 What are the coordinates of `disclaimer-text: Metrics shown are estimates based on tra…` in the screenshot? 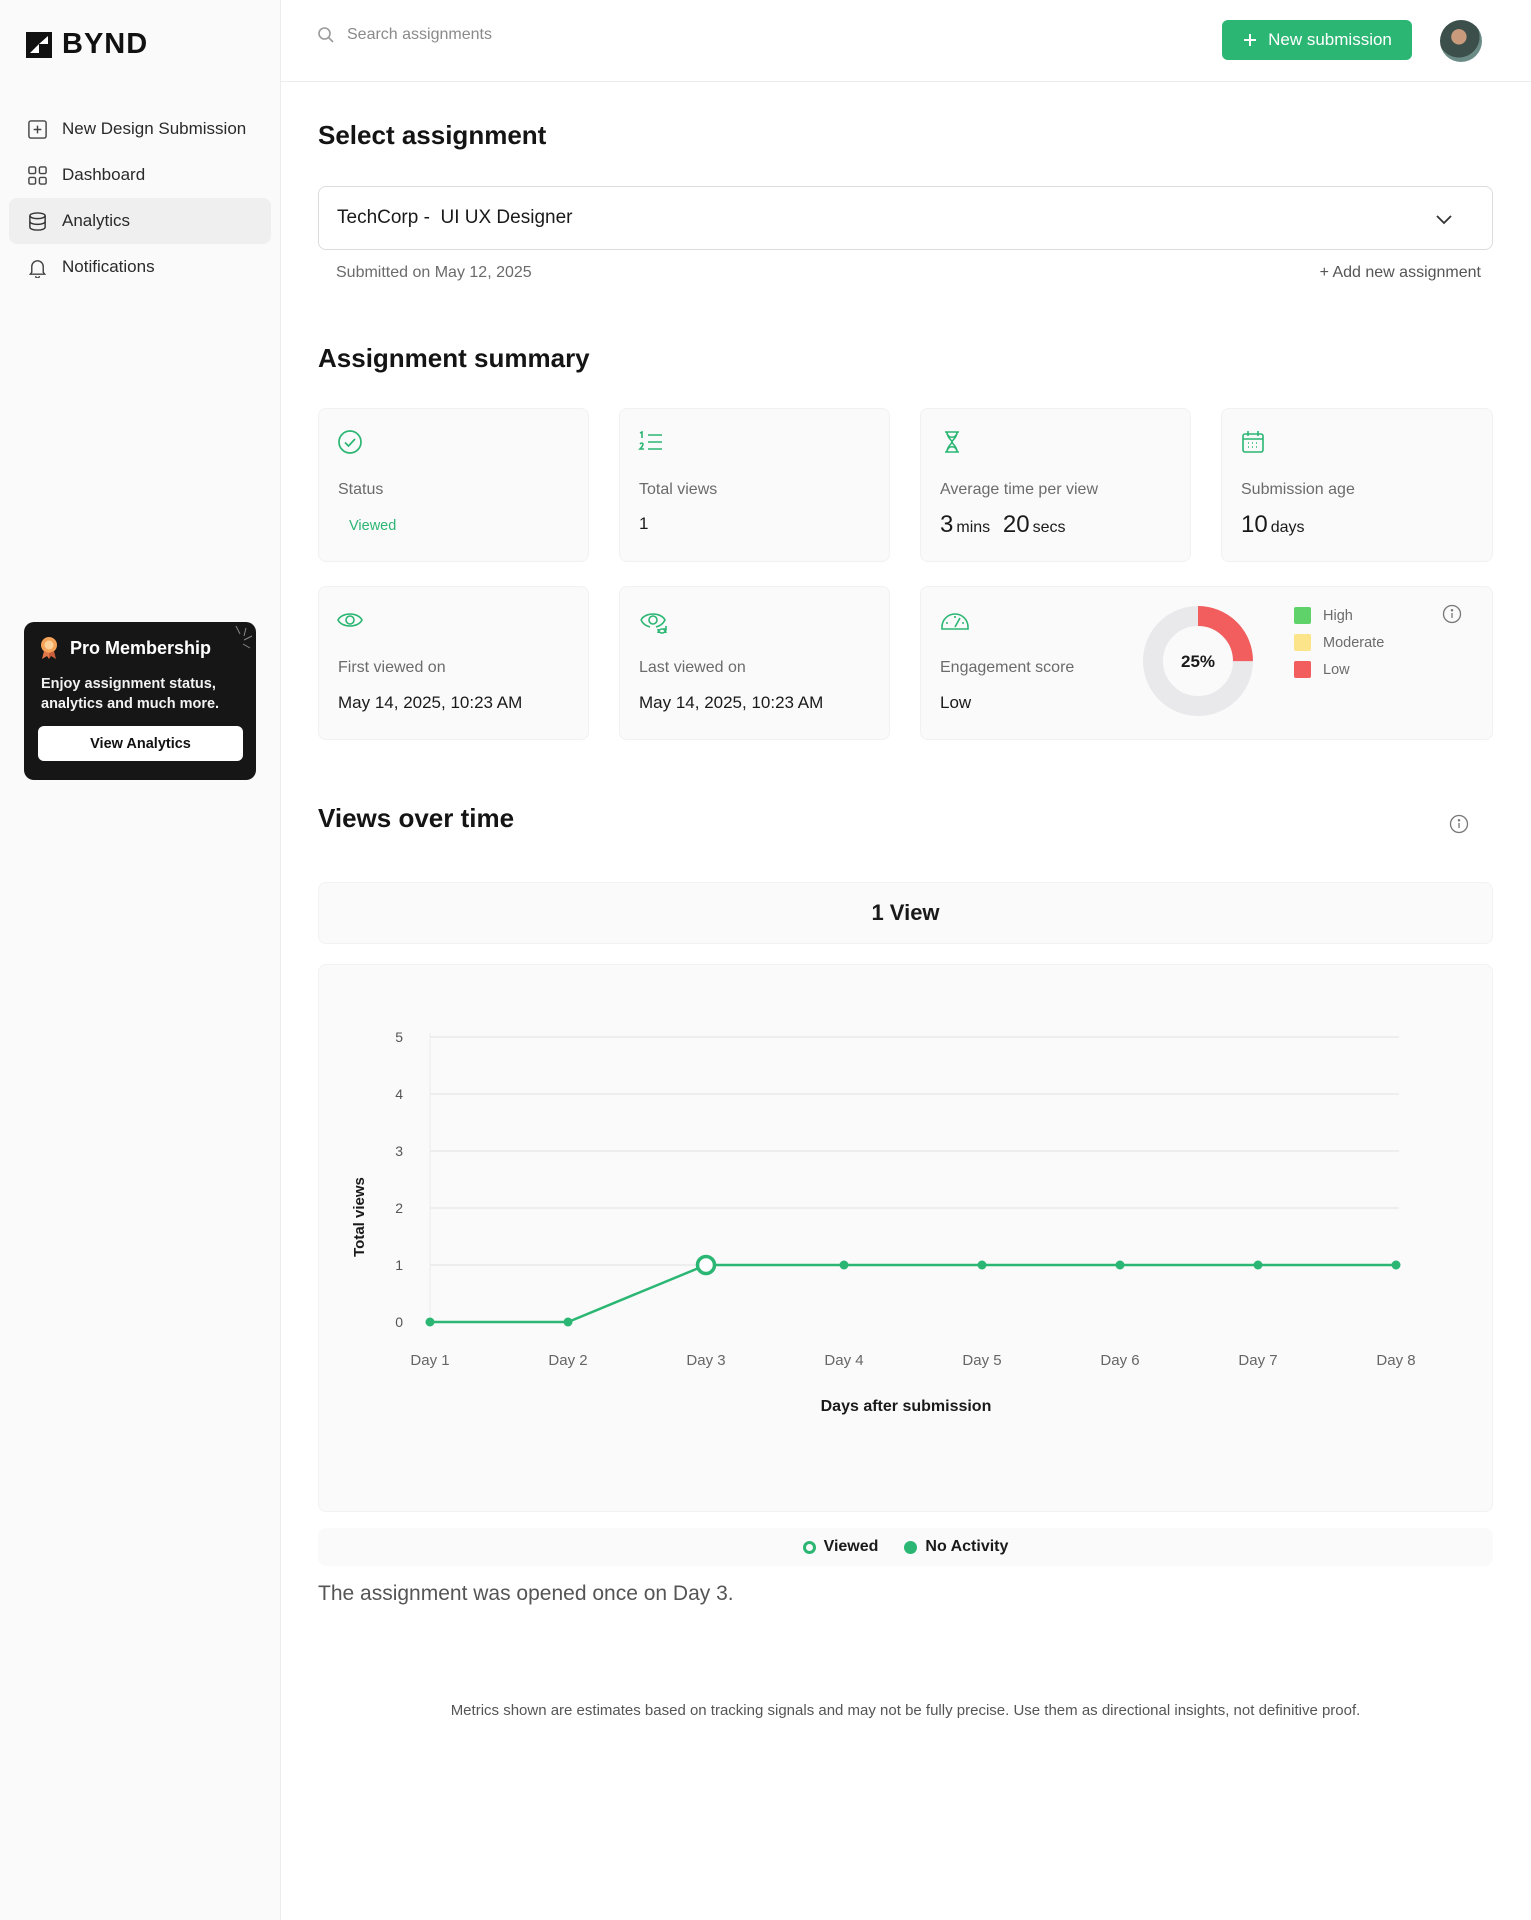 It's located at (905, 1710).